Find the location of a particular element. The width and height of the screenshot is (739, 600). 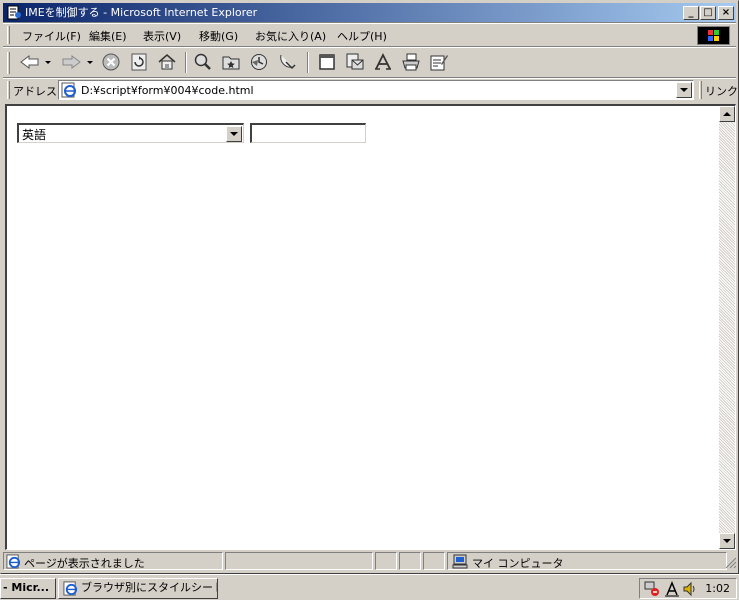

font-icon is located at coordinates (383, 61).